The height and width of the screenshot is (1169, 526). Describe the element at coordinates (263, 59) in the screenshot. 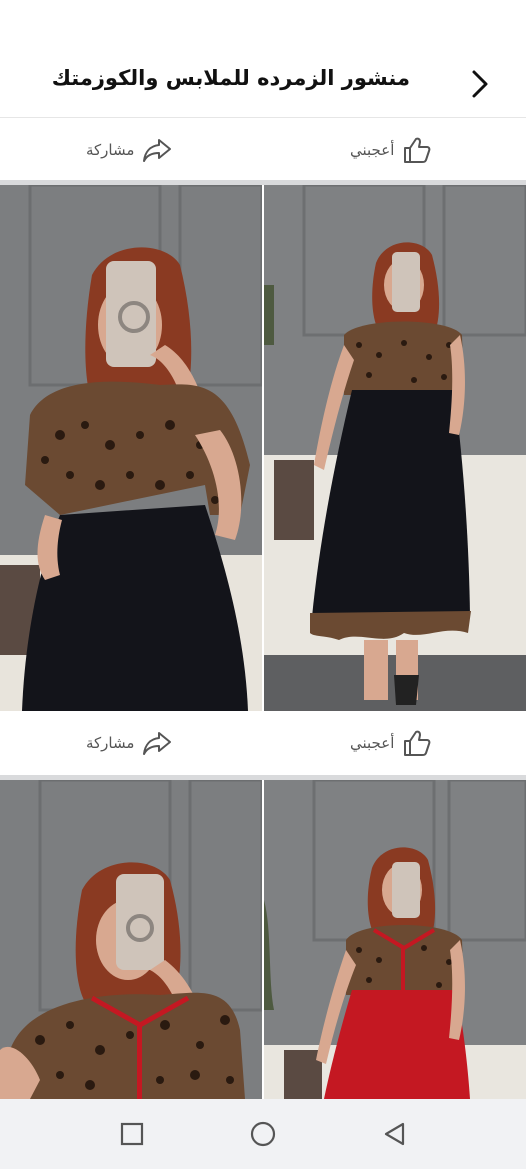

I see `top-bar: منشور الزمرده للملابس والكوزمتك` at that location.